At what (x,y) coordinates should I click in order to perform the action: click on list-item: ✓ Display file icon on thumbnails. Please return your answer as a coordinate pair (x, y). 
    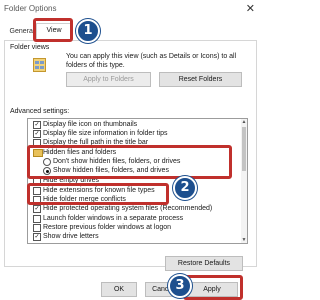
    Looking at the image, I should click on (135, 125).